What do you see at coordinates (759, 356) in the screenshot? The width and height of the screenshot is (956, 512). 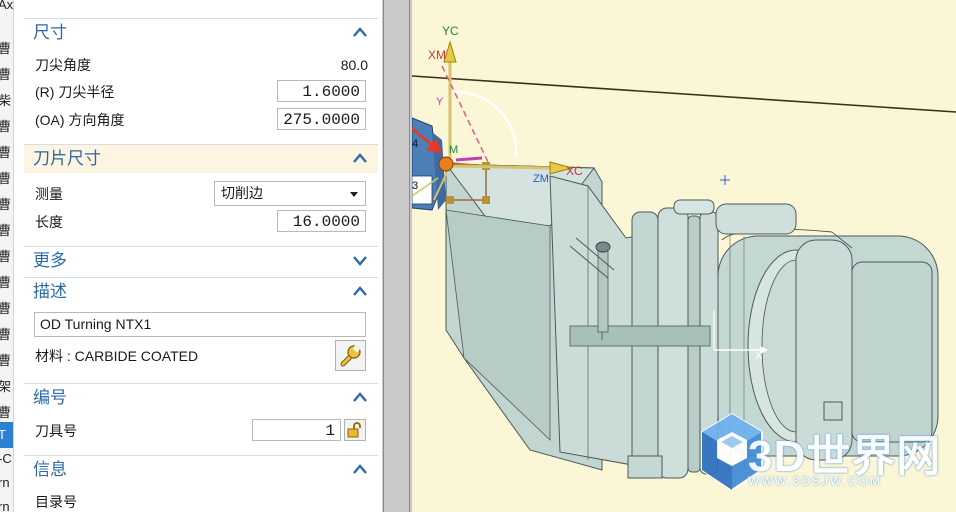 I see `x-axis-label: X` at bounding box center [759, 356].